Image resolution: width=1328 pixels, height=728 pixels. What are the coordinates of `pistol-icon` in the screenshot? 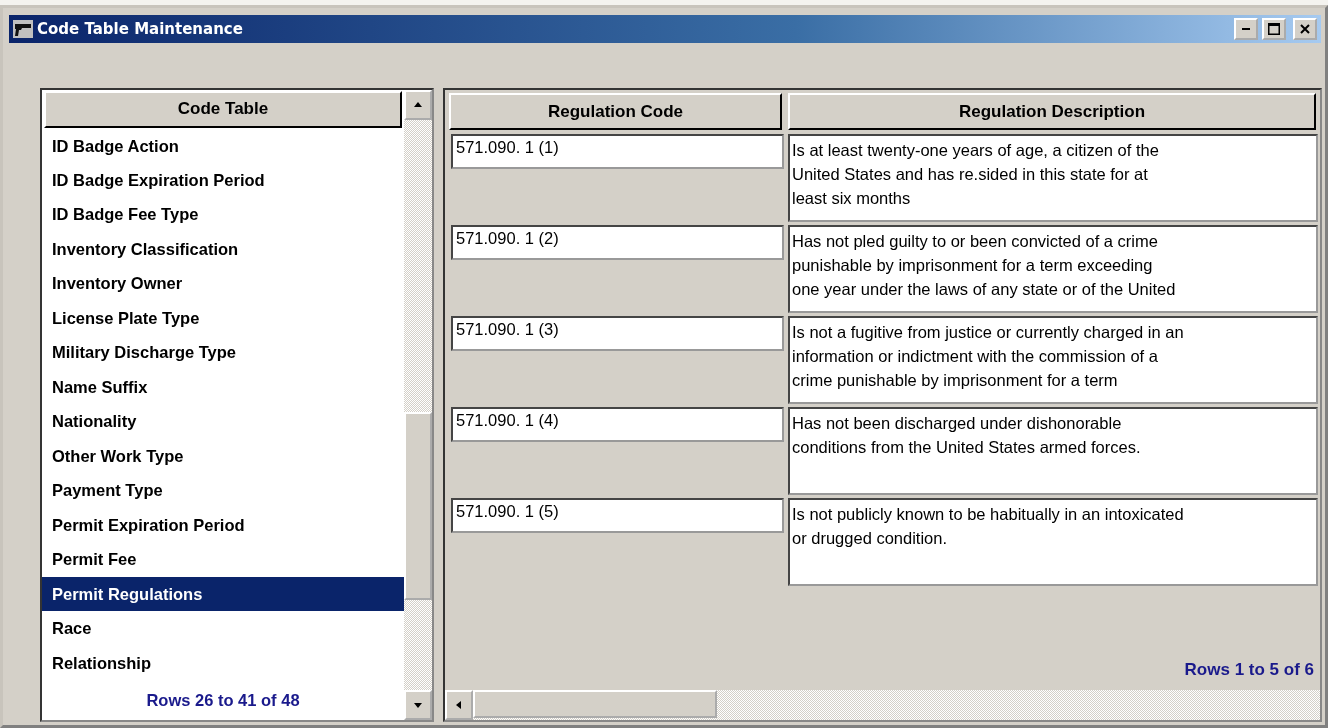 It's located at (23, 29).